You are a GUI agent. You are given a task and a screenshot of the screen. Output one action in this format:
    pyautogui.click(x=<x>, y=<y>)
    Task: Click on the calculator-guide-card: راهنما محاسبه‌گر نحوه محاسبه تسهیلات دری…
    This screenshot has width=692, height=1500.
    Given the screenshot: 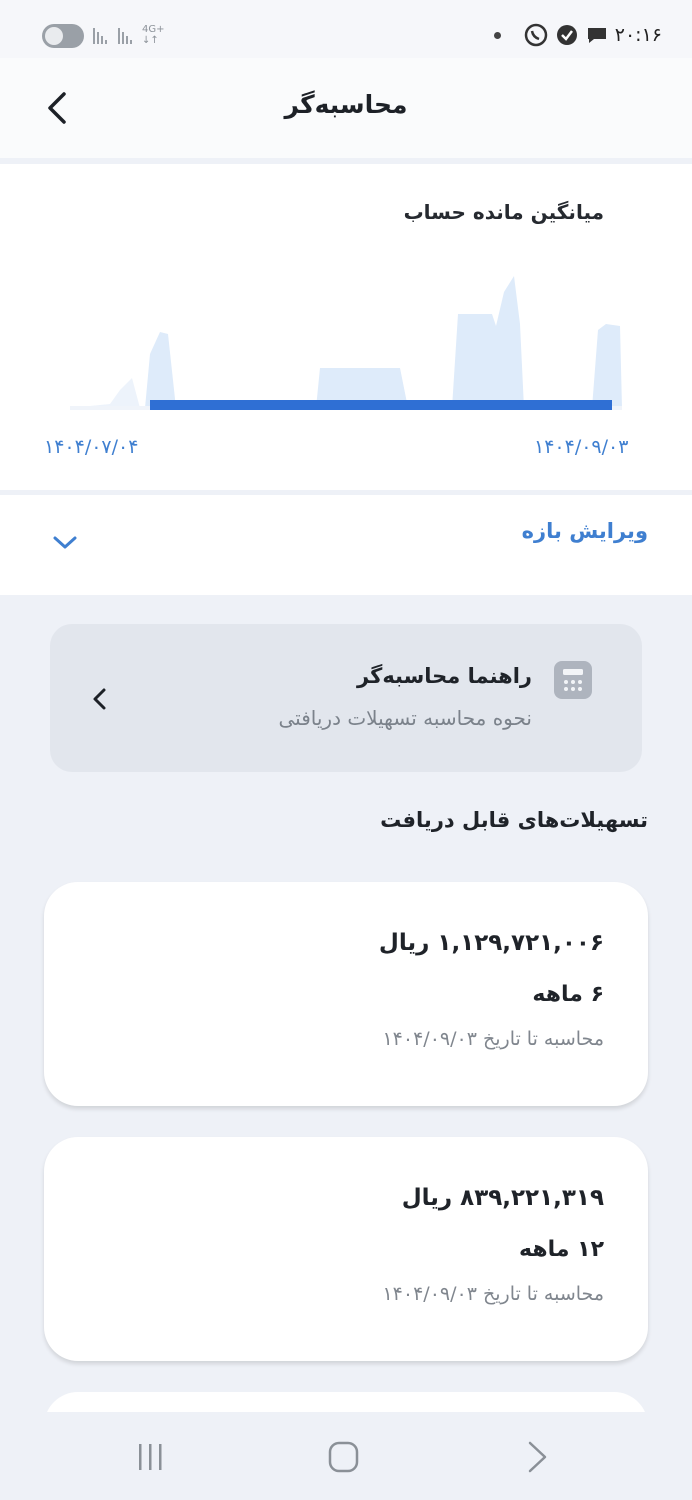 What is the action you would take?
    pyautogui.click(x=346, y=698)
    